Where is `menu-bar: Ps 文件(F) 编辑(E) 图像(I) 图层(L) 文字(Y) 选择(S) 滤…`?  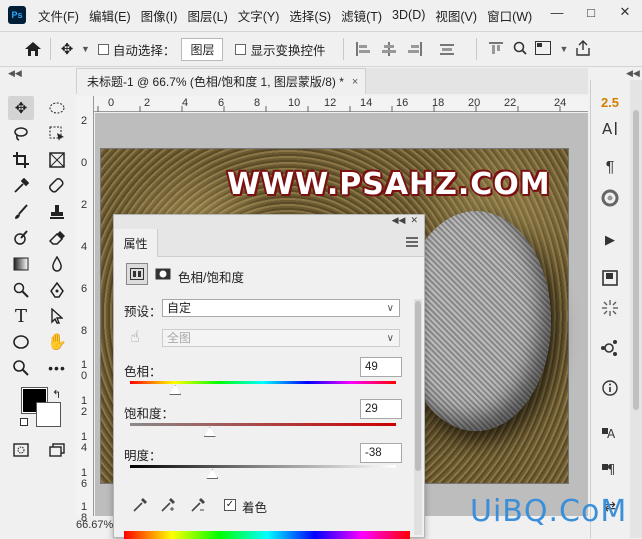
menu-bar: Ps 文件(F) 编辑(E) 图像(I) 图层(L) 文字(Y) 选择(S) 滤… is located at coordinates (321, 15).